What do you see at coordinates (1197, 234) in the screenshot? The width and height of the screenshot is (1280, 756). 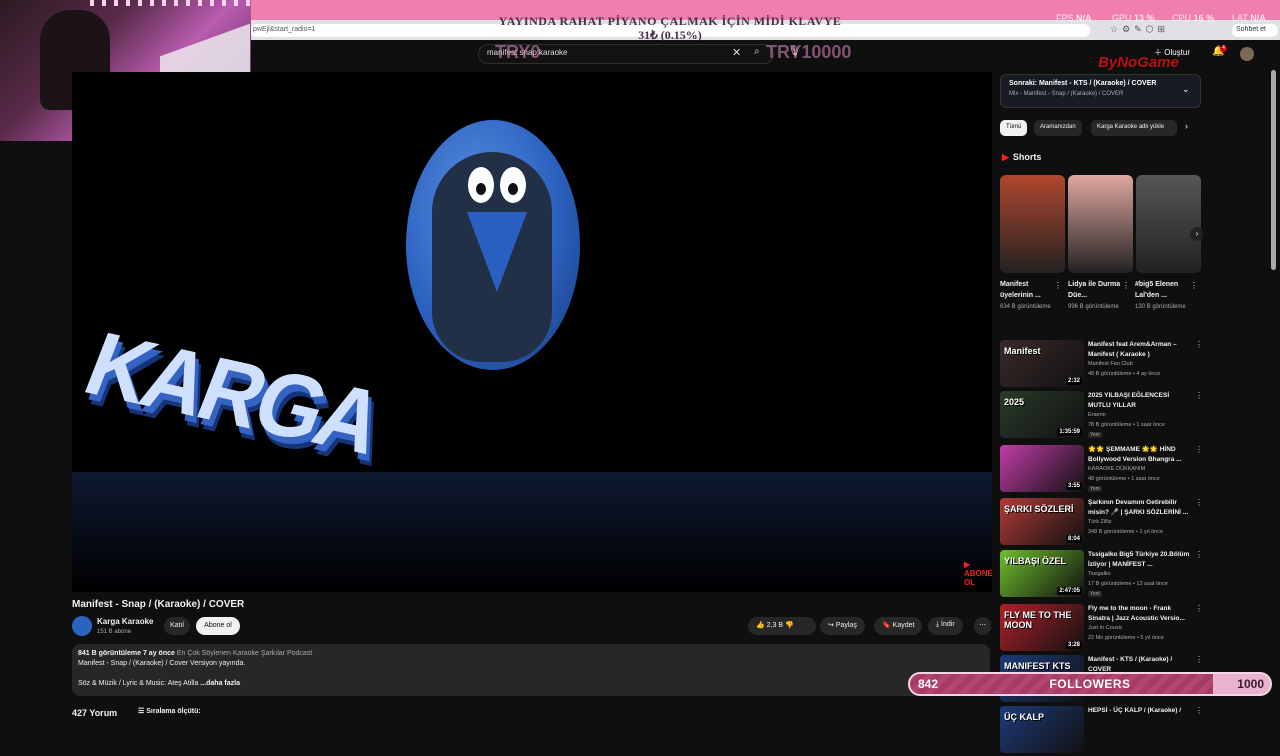 I see `shorts-next-icon: ›` at bounding box center [1197, 234].